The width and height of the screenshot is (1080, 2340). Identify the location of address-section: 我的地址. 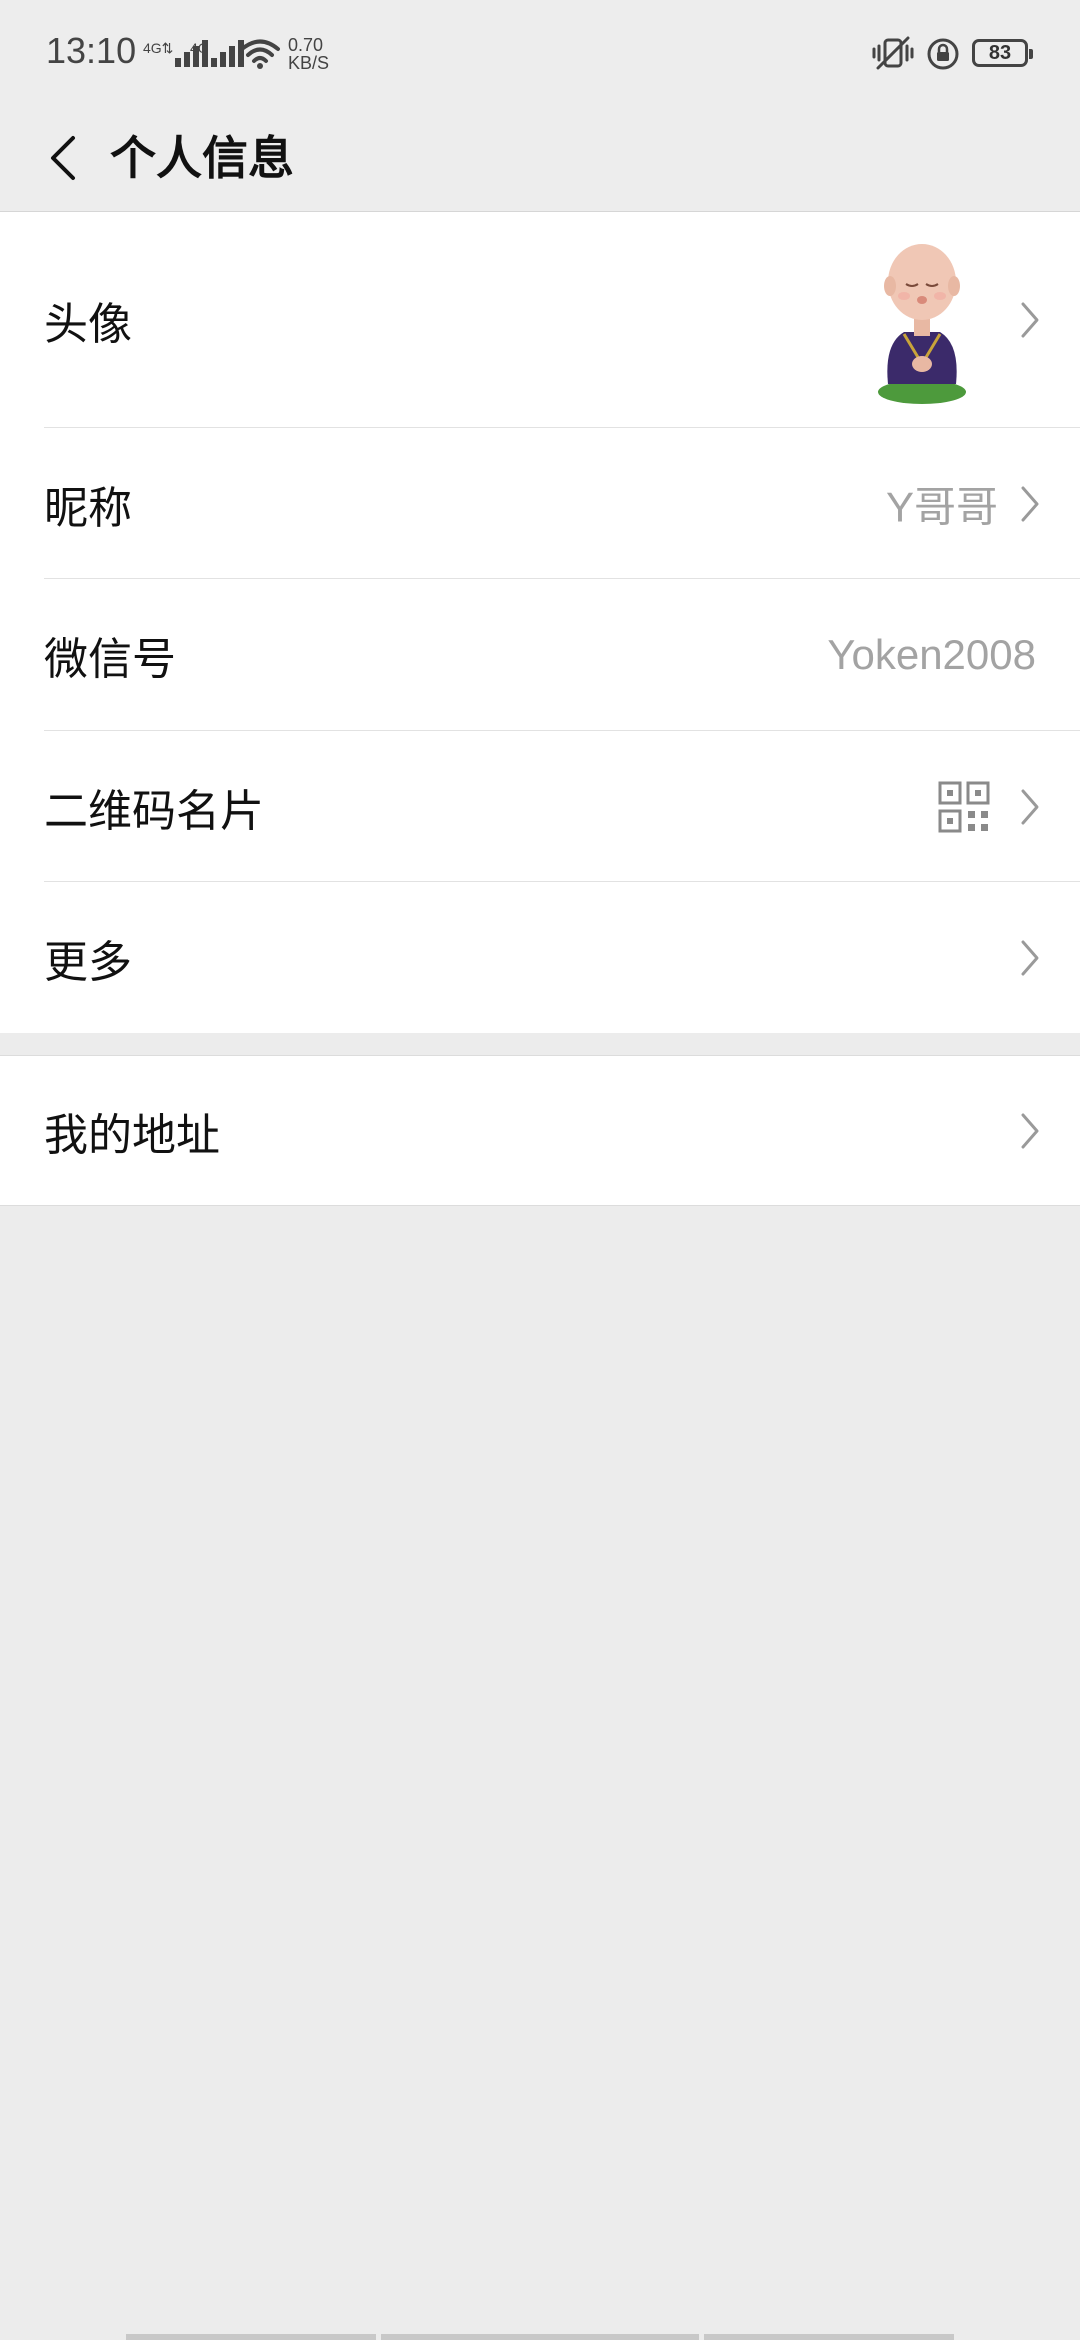
(540, 1130).